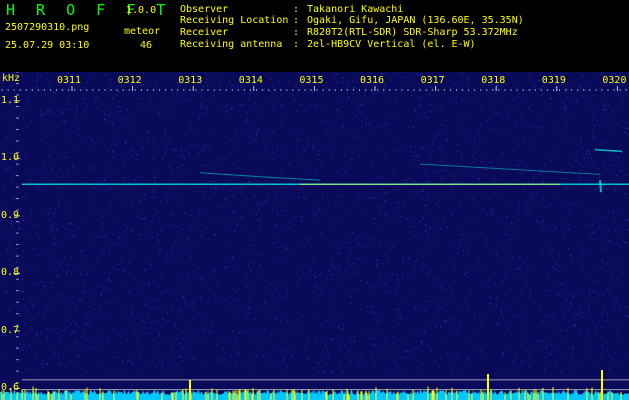 This screenshot has height=400, width=629. What do you see at coordinates (10, 158) in the screenshot?
I see `freq-tick-label: 1.0` at bounding box center [10, 158].